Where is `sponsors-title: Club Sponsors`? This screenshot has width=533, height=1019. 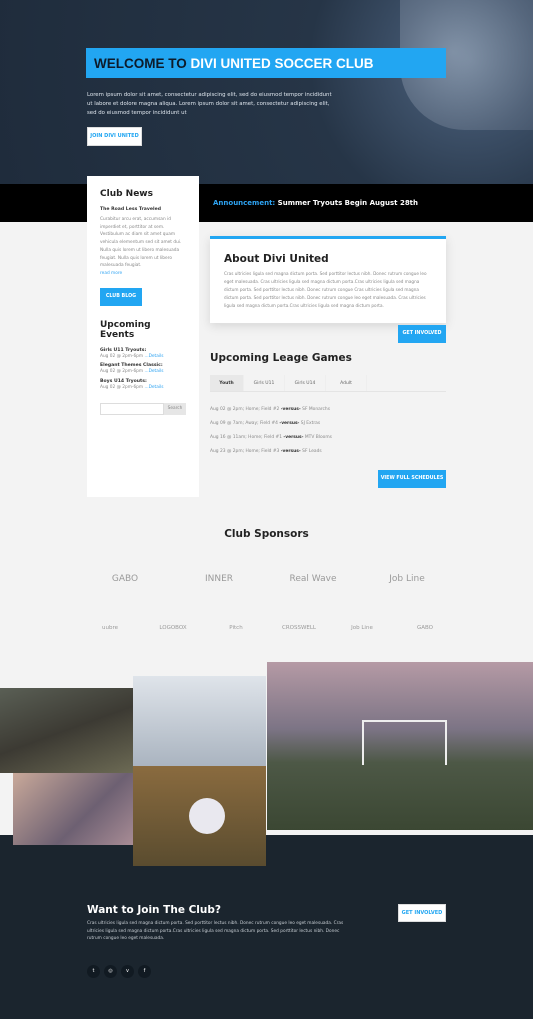
sponsors-title: Club Sponsors is located at coordinates (266, 534).